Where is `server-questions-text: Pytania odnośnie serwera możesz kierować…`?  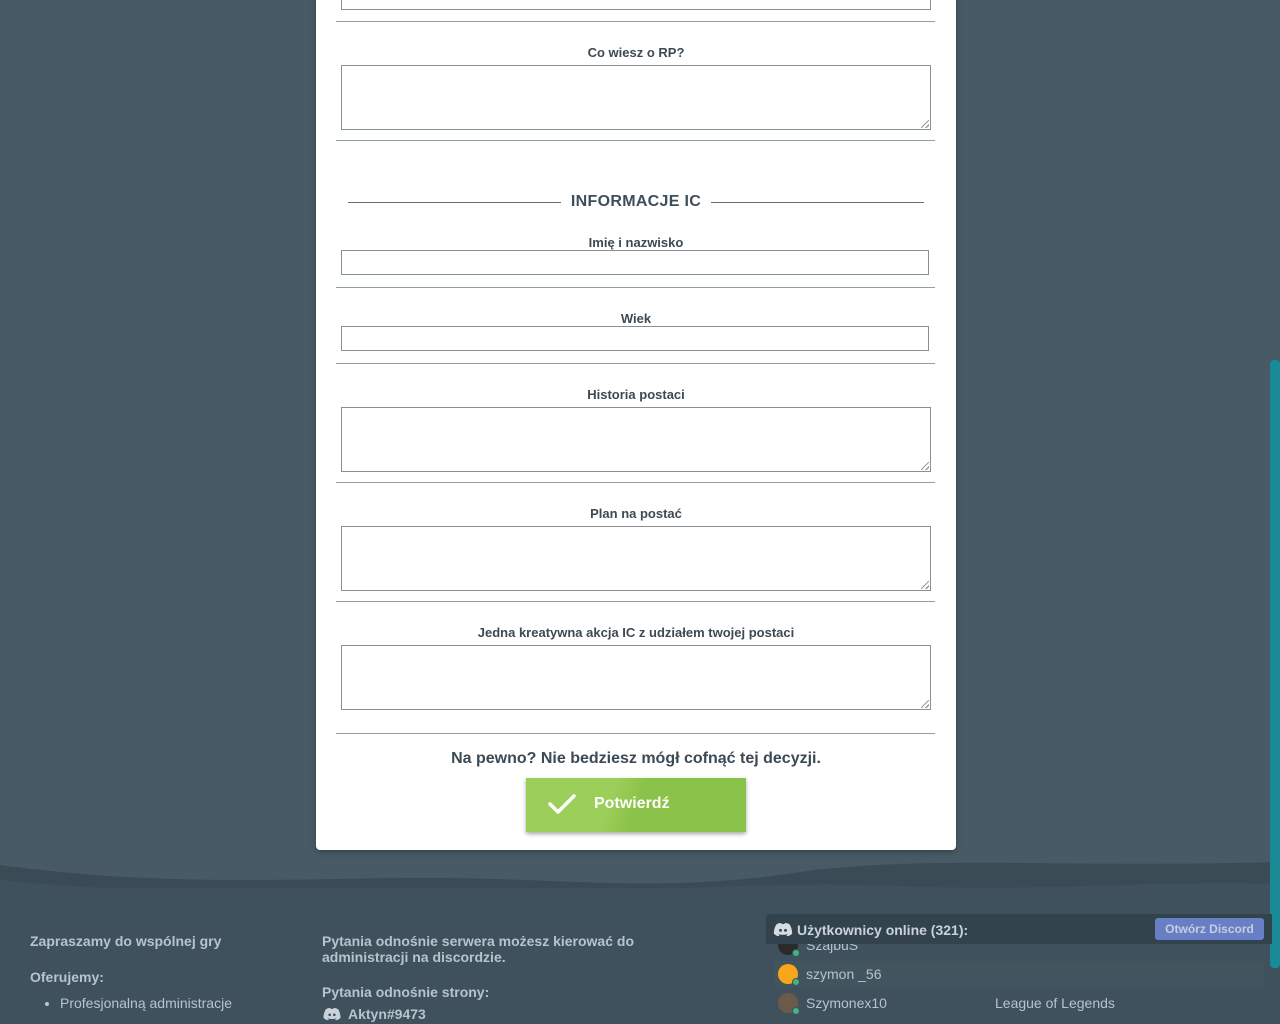 server-questions-text: Pytania odnośnie serwera możesz kierować… is located at coordinates (478, 949).